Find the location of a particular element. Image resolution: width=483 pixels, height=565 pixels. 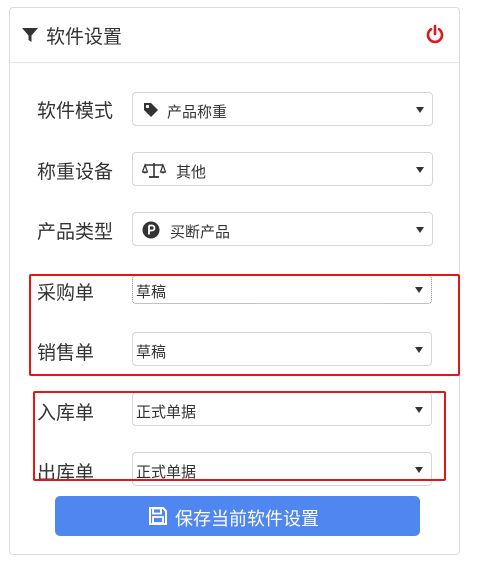

software-mode-value: 产品称重 is located at coordinates (197, 112).